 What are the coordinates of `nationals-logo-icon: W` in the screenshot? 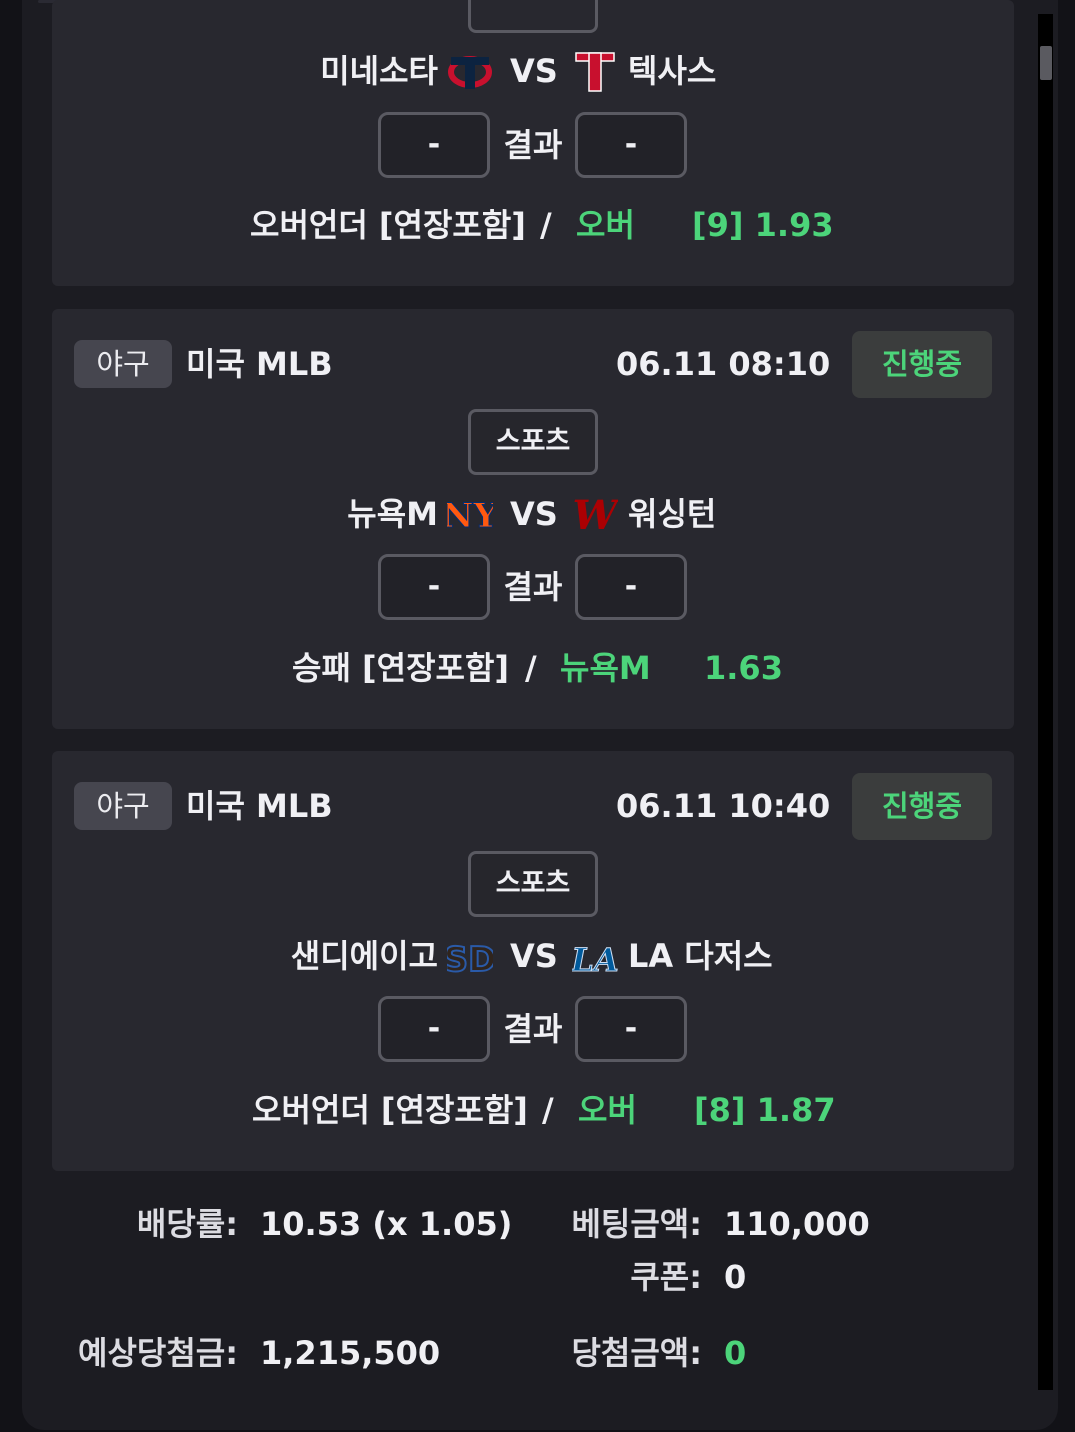 It's located at (595, 514).